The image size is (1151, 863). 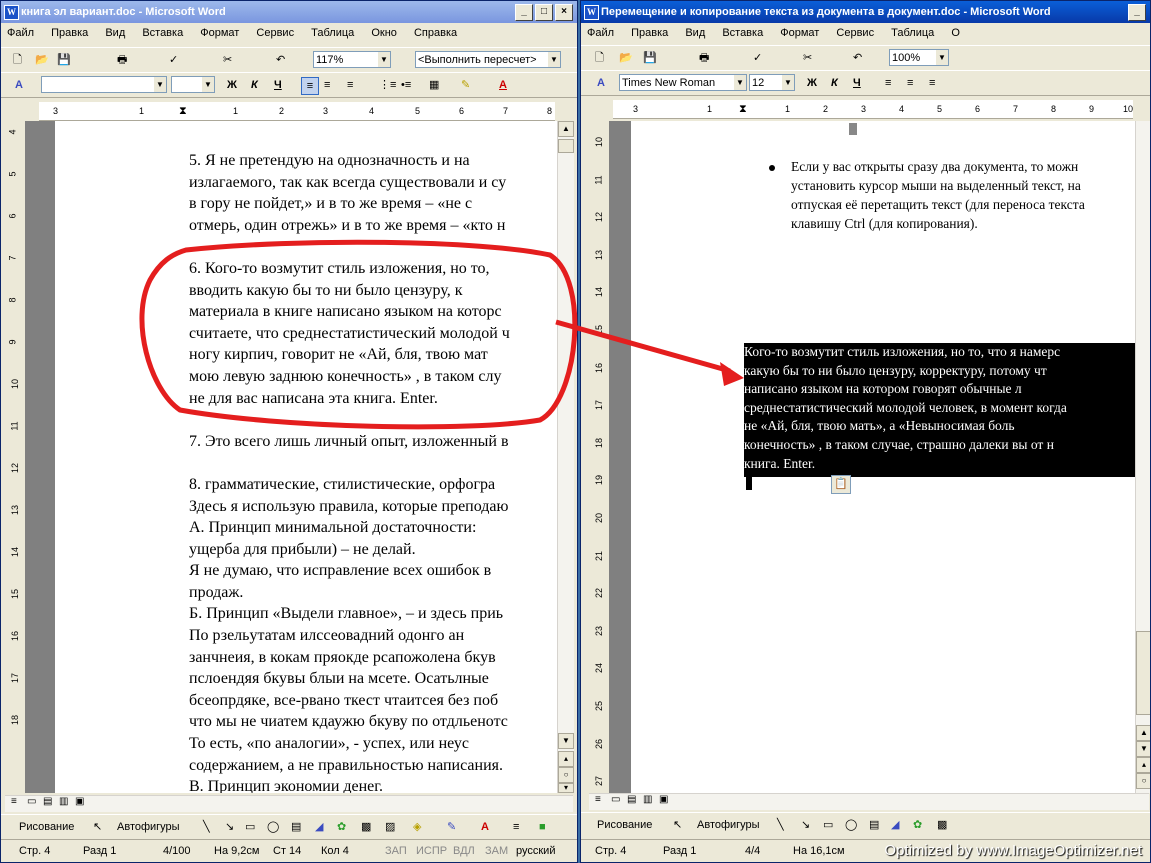 What do you see at coordinates (599, 457) in the screenshot?
I see `right-vertical-ruler: 10 11 12 13 14 15 16 17 18 19 20 21 22 23 24 25 26 27` at bounding box center [599, 457].